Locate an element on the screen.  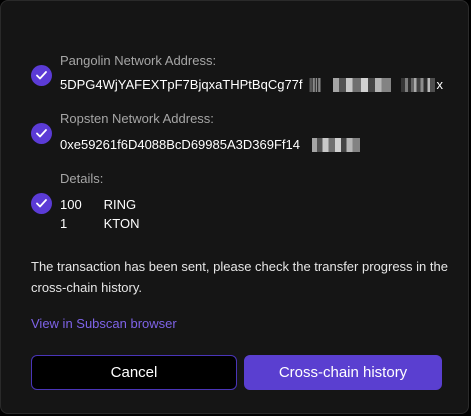
ropsten-address-value: 0xe59261f6D4088BcD69985A3D369Ff14 is located at coordinates (210, 144).